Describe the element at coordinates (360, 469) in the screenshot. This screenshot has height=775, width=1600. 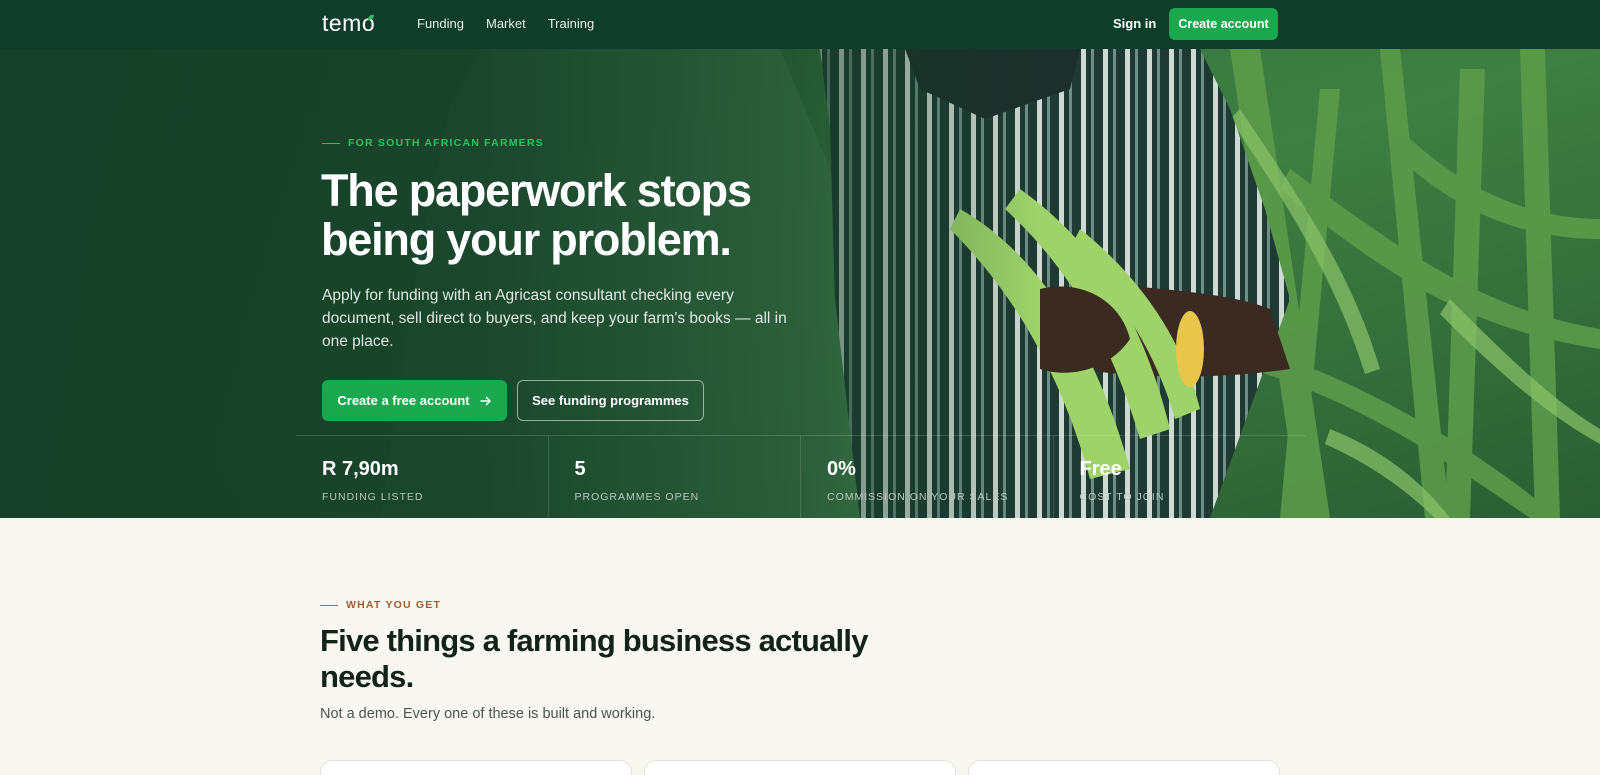
I see `stat-value: R 7,90m` at that location.